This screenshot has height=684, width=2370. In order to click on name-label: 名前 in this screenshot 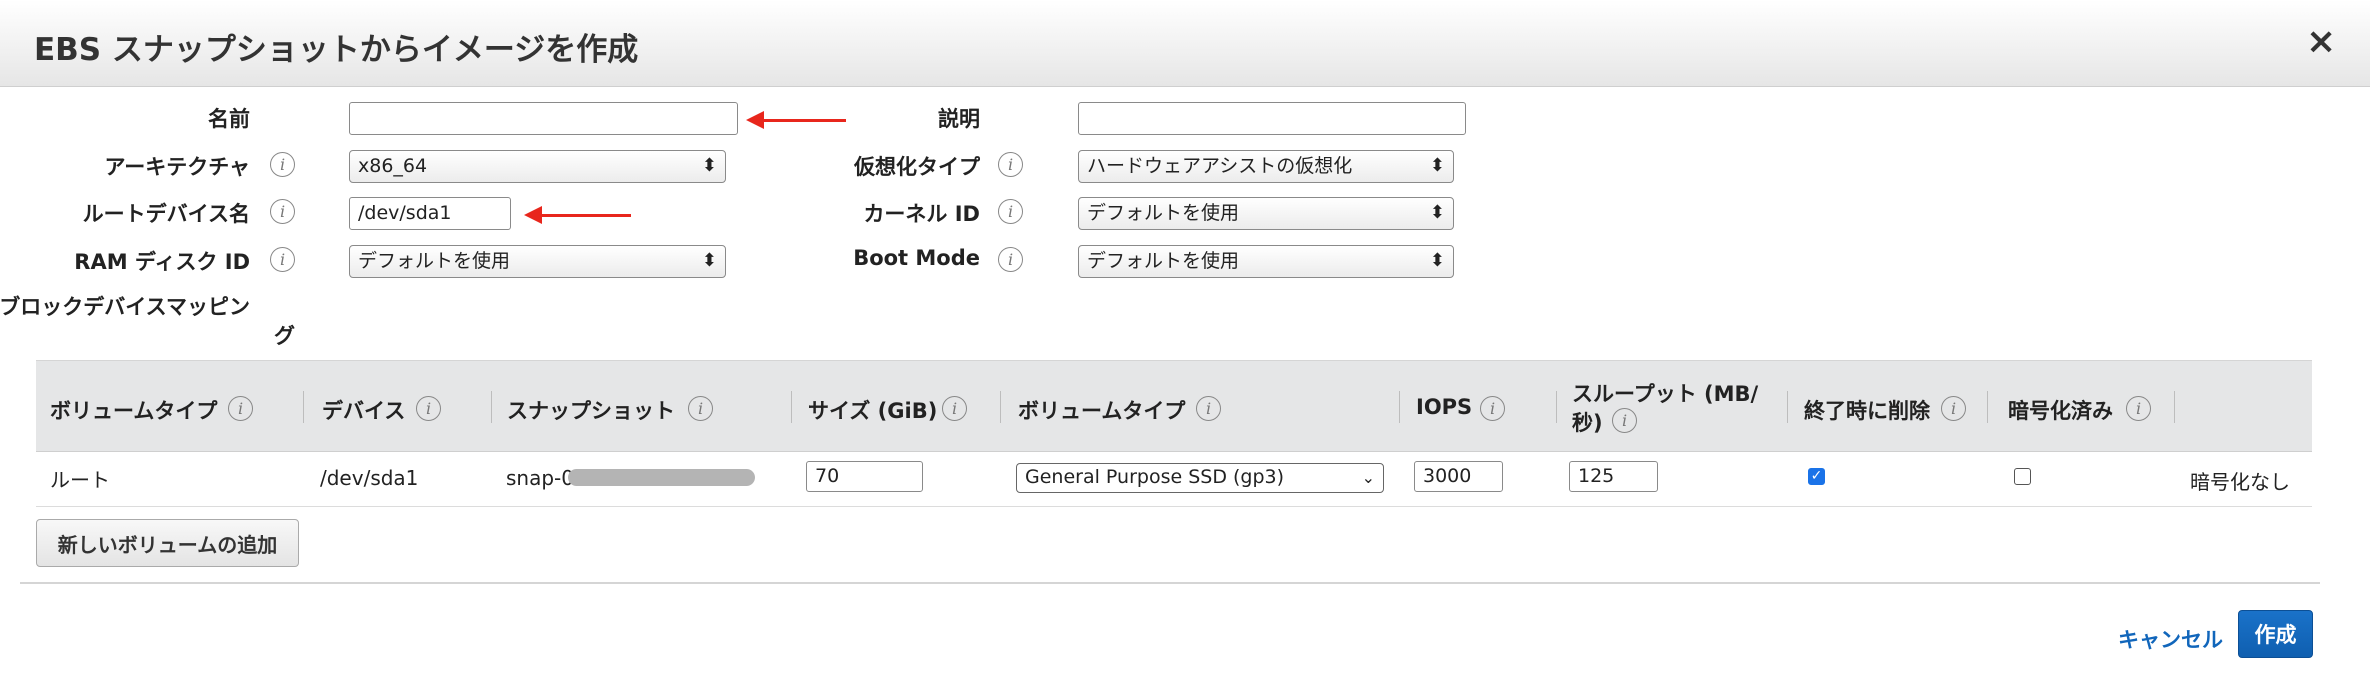, I will do `click(229, 119)`.